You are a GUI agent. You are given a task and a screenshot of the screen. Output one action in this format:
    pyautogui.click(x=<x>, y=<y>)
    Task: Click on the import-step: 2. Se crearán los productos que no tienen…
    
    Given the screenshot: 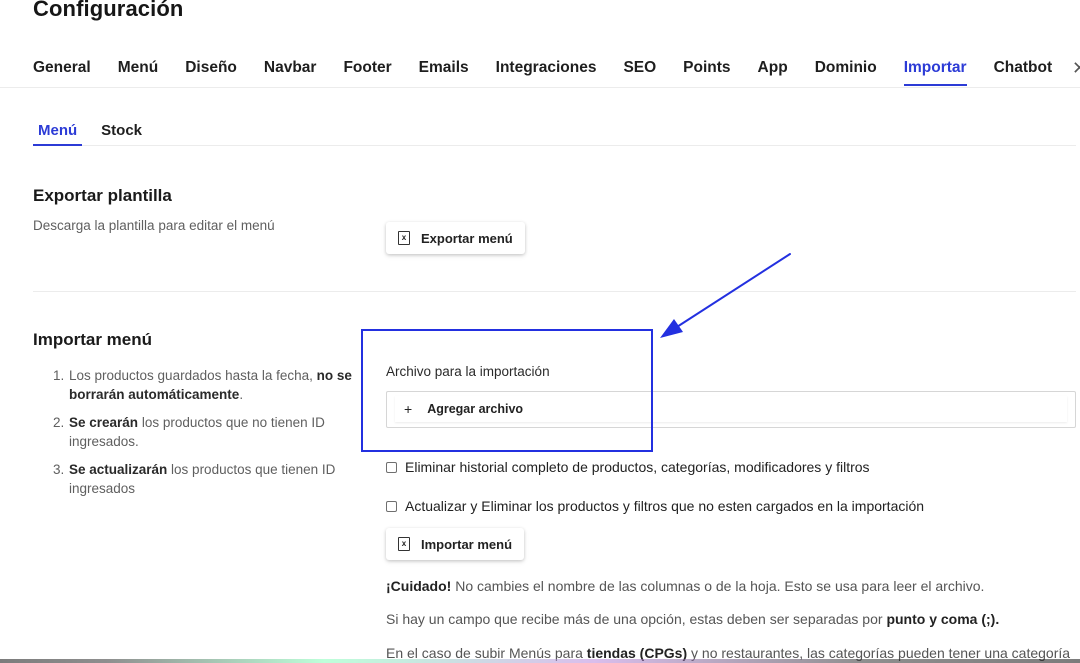 What is the action you would take?
    pyautogui.click(x=210, y=432)
    